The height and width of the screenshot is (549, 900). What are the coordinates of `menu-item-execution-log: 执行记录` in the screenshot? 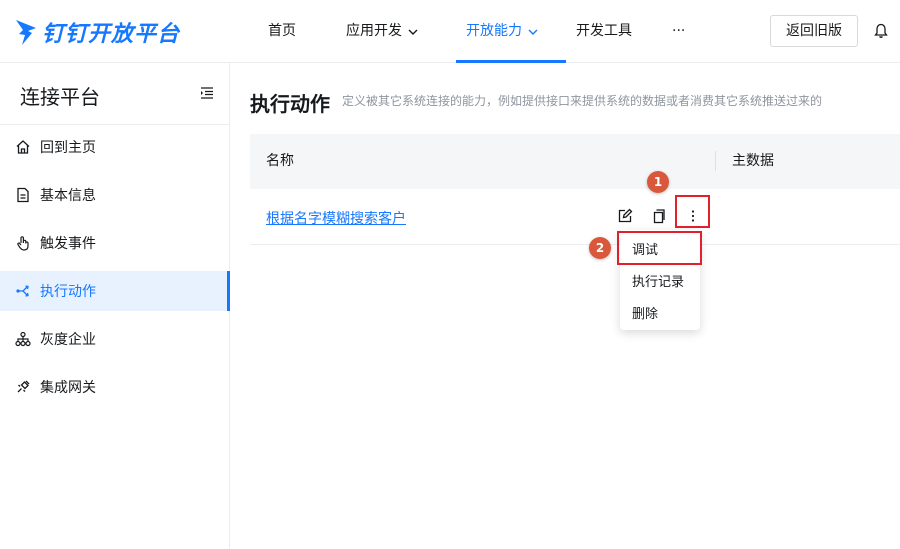 It's located at (658, 280).